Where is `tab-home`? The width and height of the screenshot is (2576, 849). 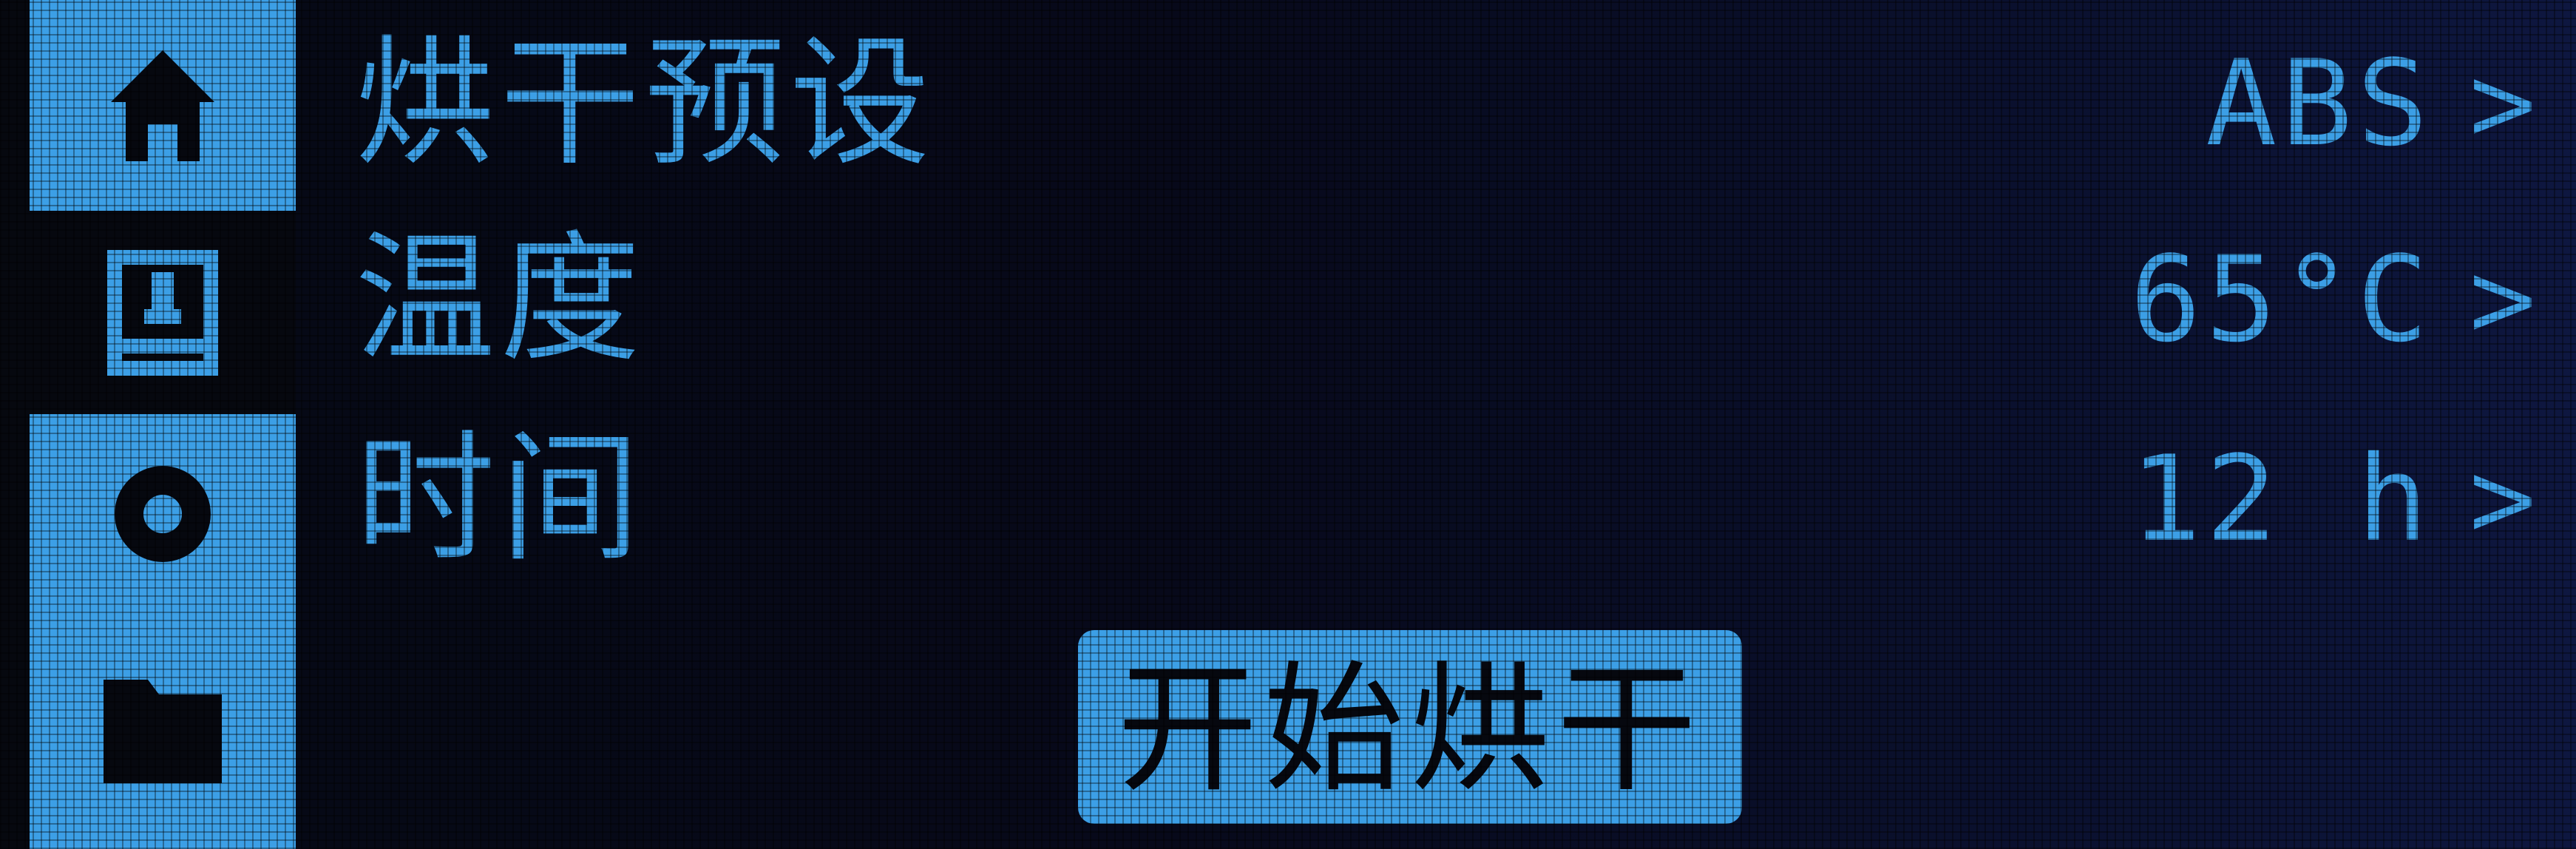
tab-home is located at coordinates (163, 105).